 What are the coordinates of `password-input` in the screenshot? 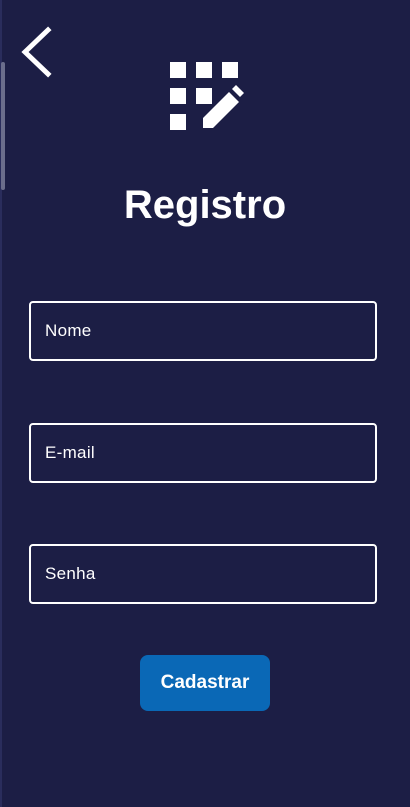 It's located at (203, 574).